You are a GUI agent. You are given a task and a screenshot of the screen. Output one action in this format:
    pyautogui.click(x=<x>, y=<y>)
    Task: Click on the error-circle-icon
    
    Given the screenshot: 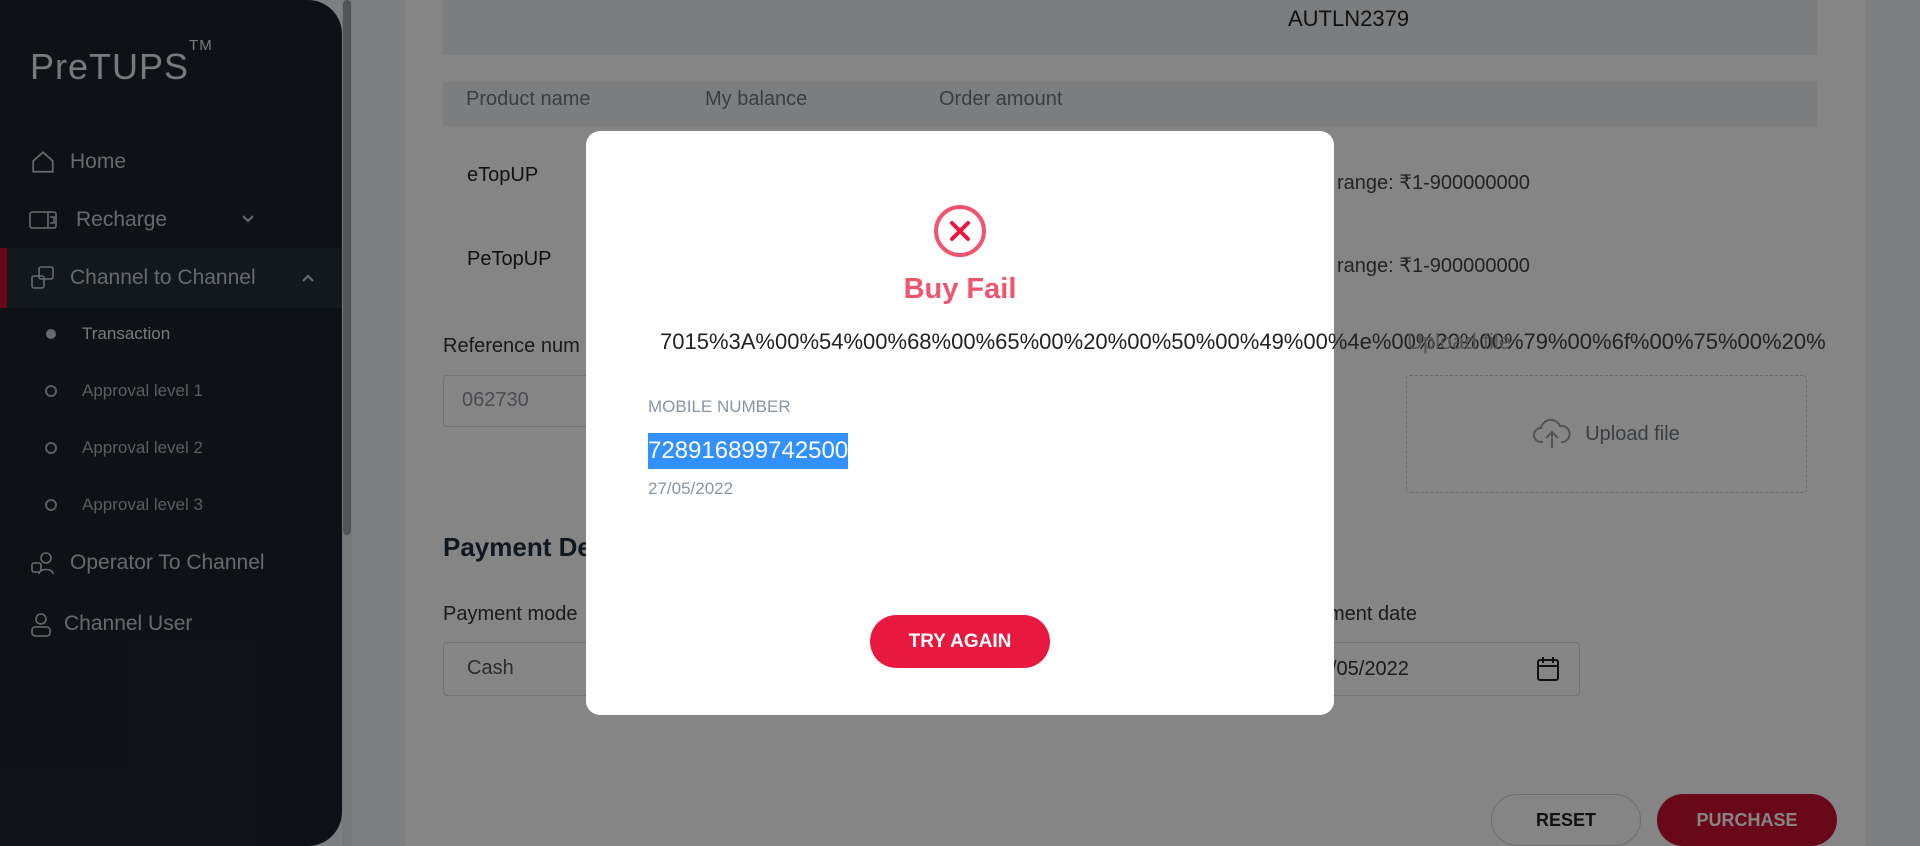 What is the action you would take?
    pyautogui.click(x=960, y=231)
    